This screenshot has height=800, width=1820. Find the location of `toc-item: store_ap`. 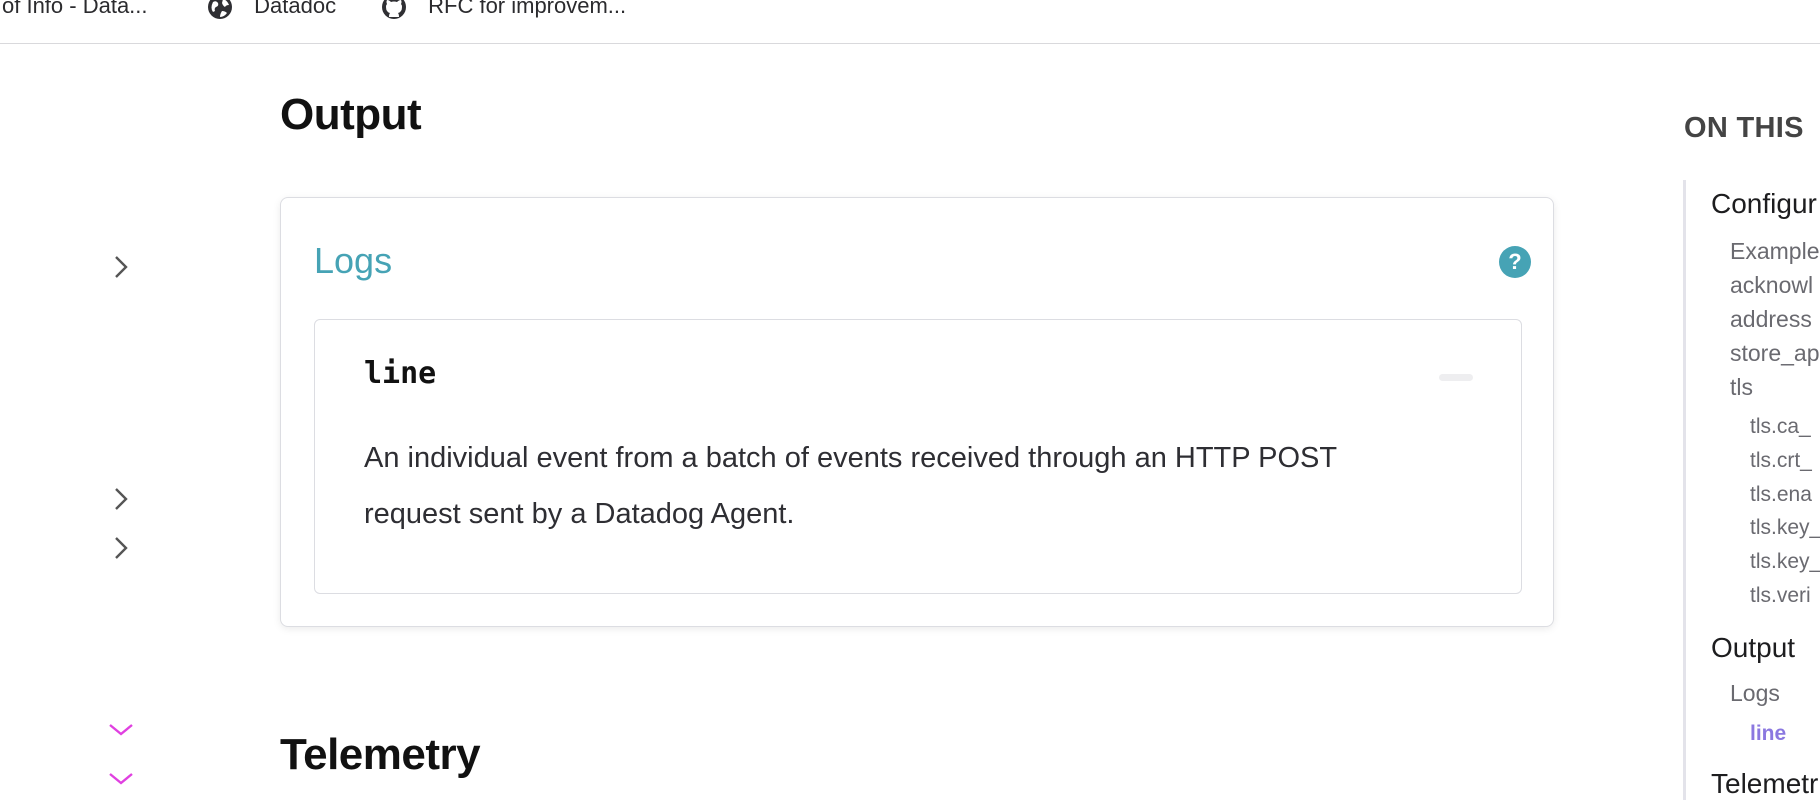

toc-item: store_ap is located at coordinates (1775, 353).